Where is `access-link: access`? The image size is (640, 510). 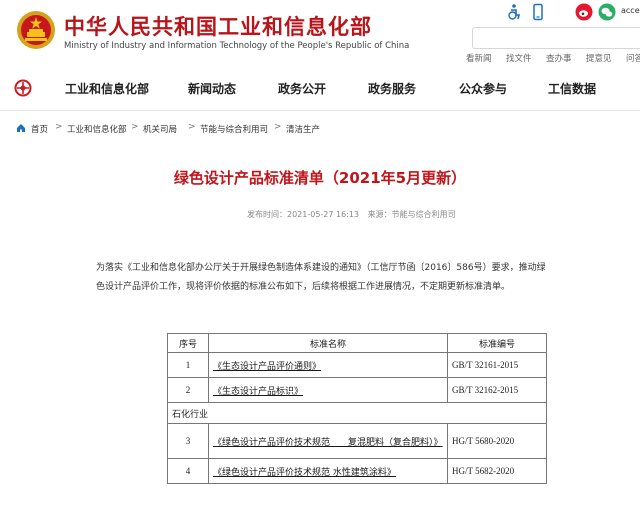
access-link: access is located at coordinates (630, 10).